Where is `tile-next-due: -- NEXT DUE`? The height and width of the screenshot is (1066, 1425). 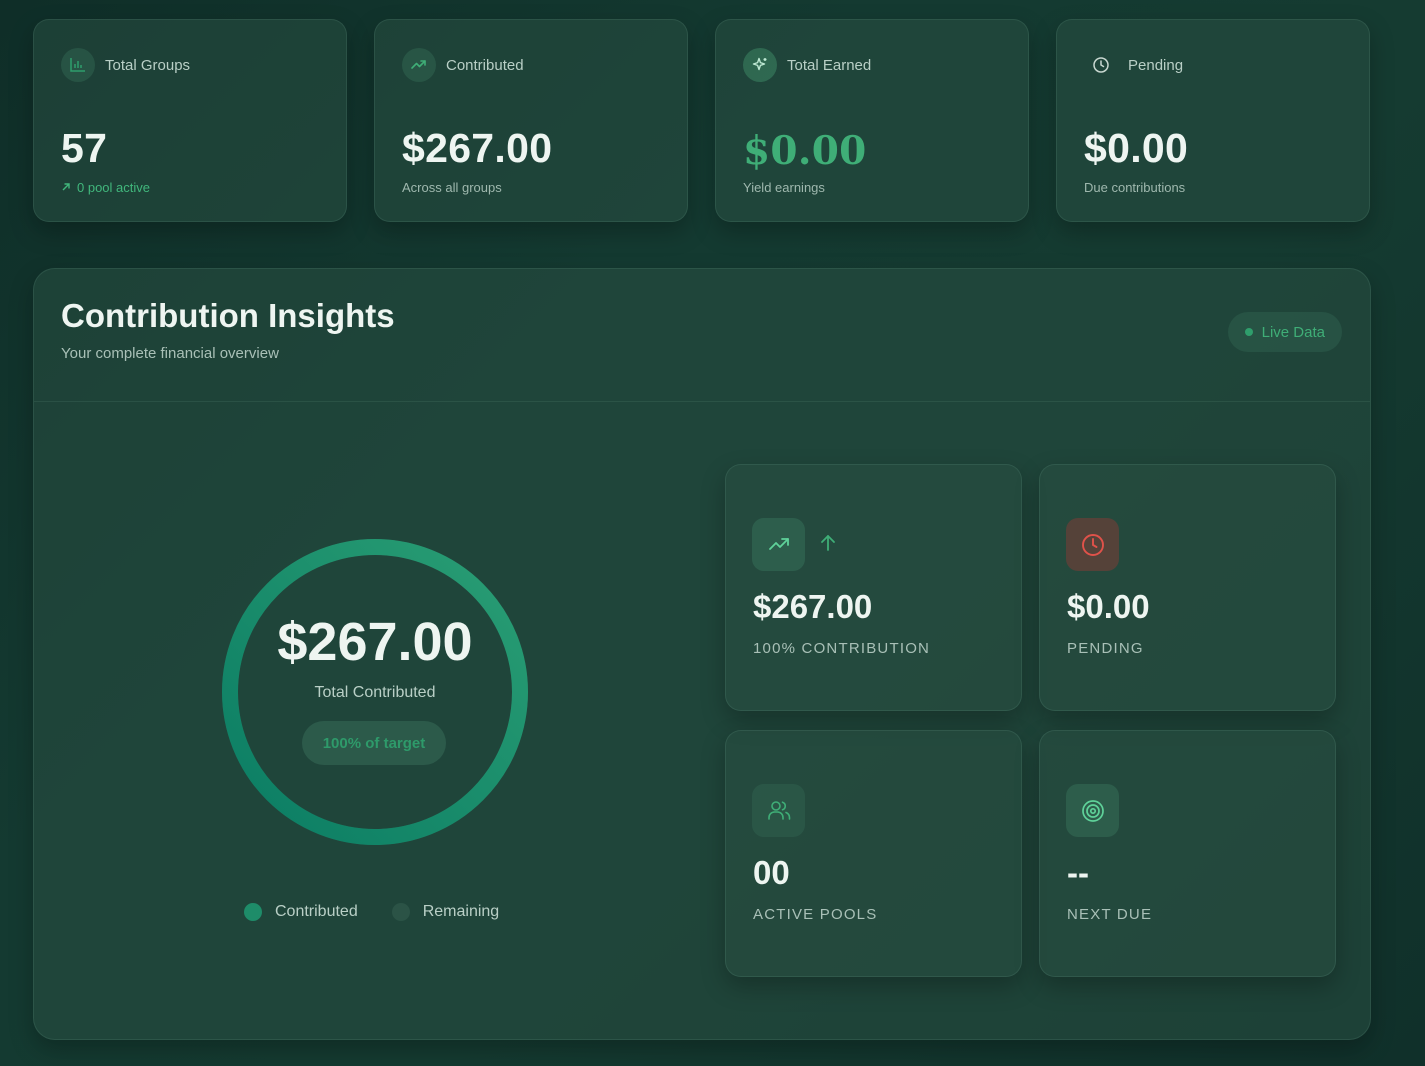
tile-next-due: -- NEXT DUE is located at coordinates (1187, 853).